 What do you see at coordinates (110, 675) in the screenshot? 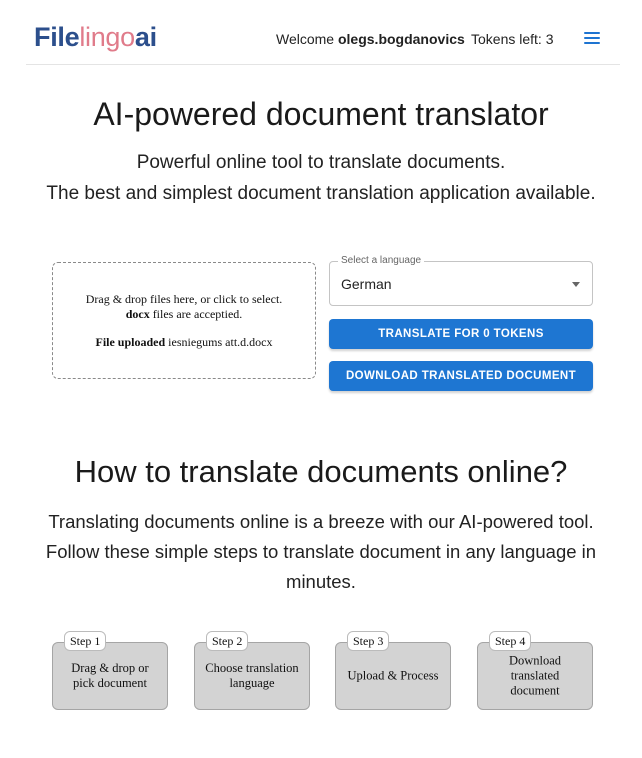
I see `step-text: Drag & drop or pick document` at bounding box center [110, 675].